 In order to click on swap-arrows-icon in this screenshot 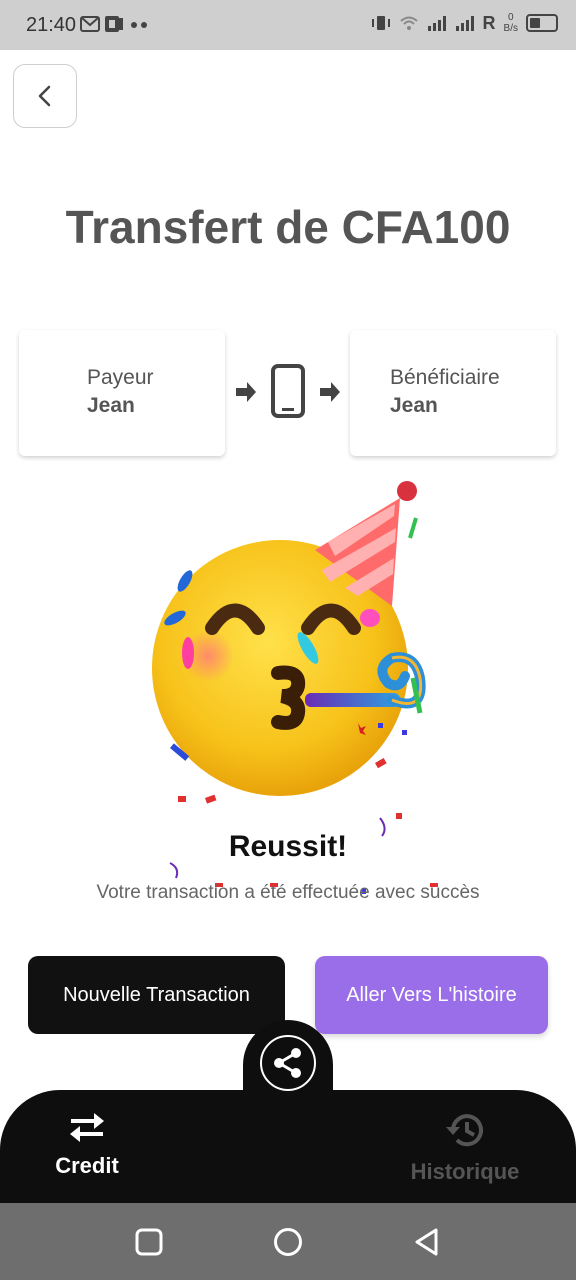, I will do `click(87, 1127)`.